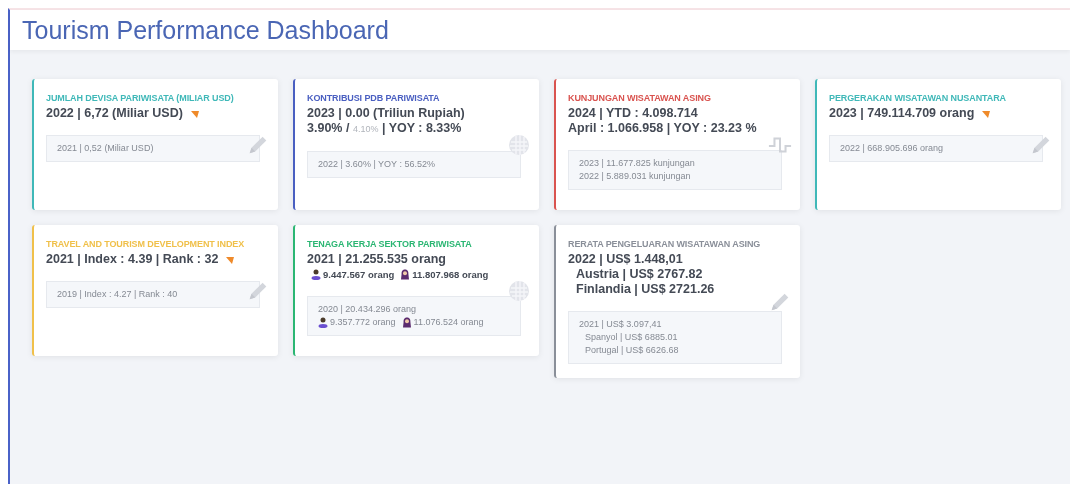 Image resolution: width=1070 pixels, height=486 pixels. Describe the element at coordinates (640, 98) in the screenshot. I see `card-title: KUNJUNGAN WISATAWAN ASING` at that location.